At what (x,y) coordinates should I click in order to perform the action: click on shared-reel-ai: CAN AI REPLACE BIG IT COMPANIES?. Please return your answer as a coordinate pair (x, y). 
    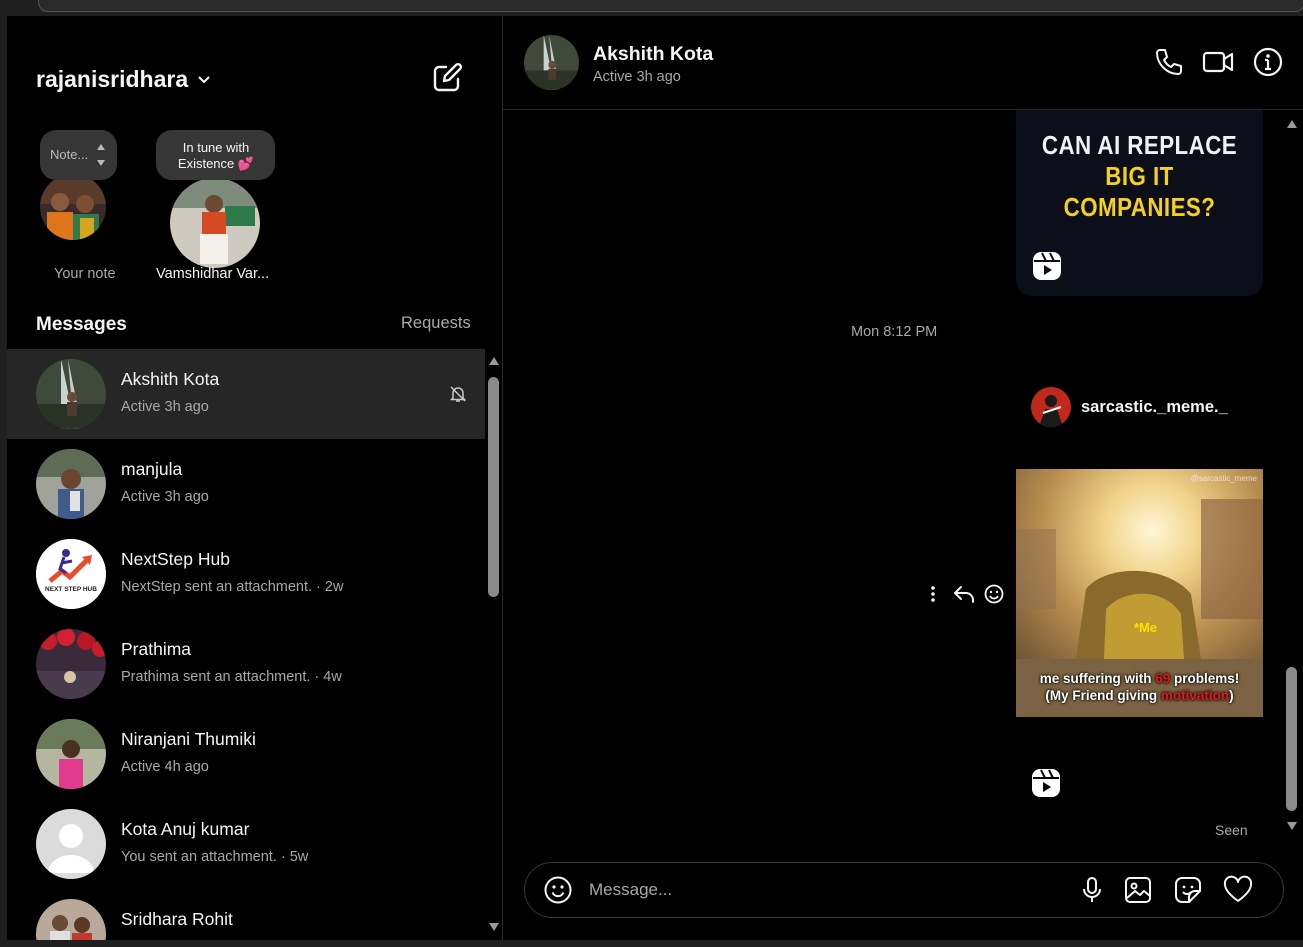
    Looking at the image, I should click on (1139, 203).